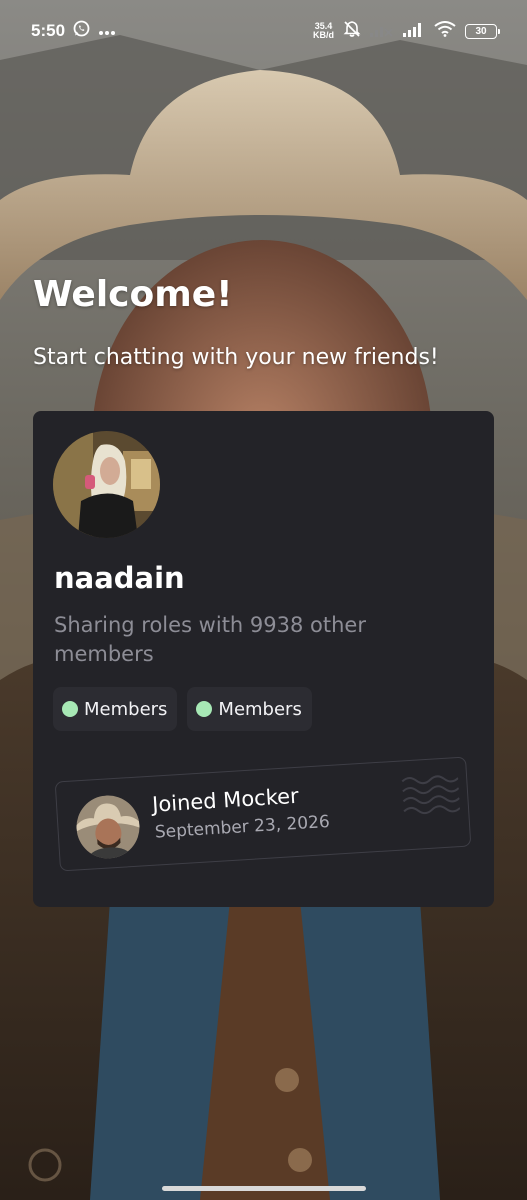  I want to click on whatsapp-icon, so click(81, 31).